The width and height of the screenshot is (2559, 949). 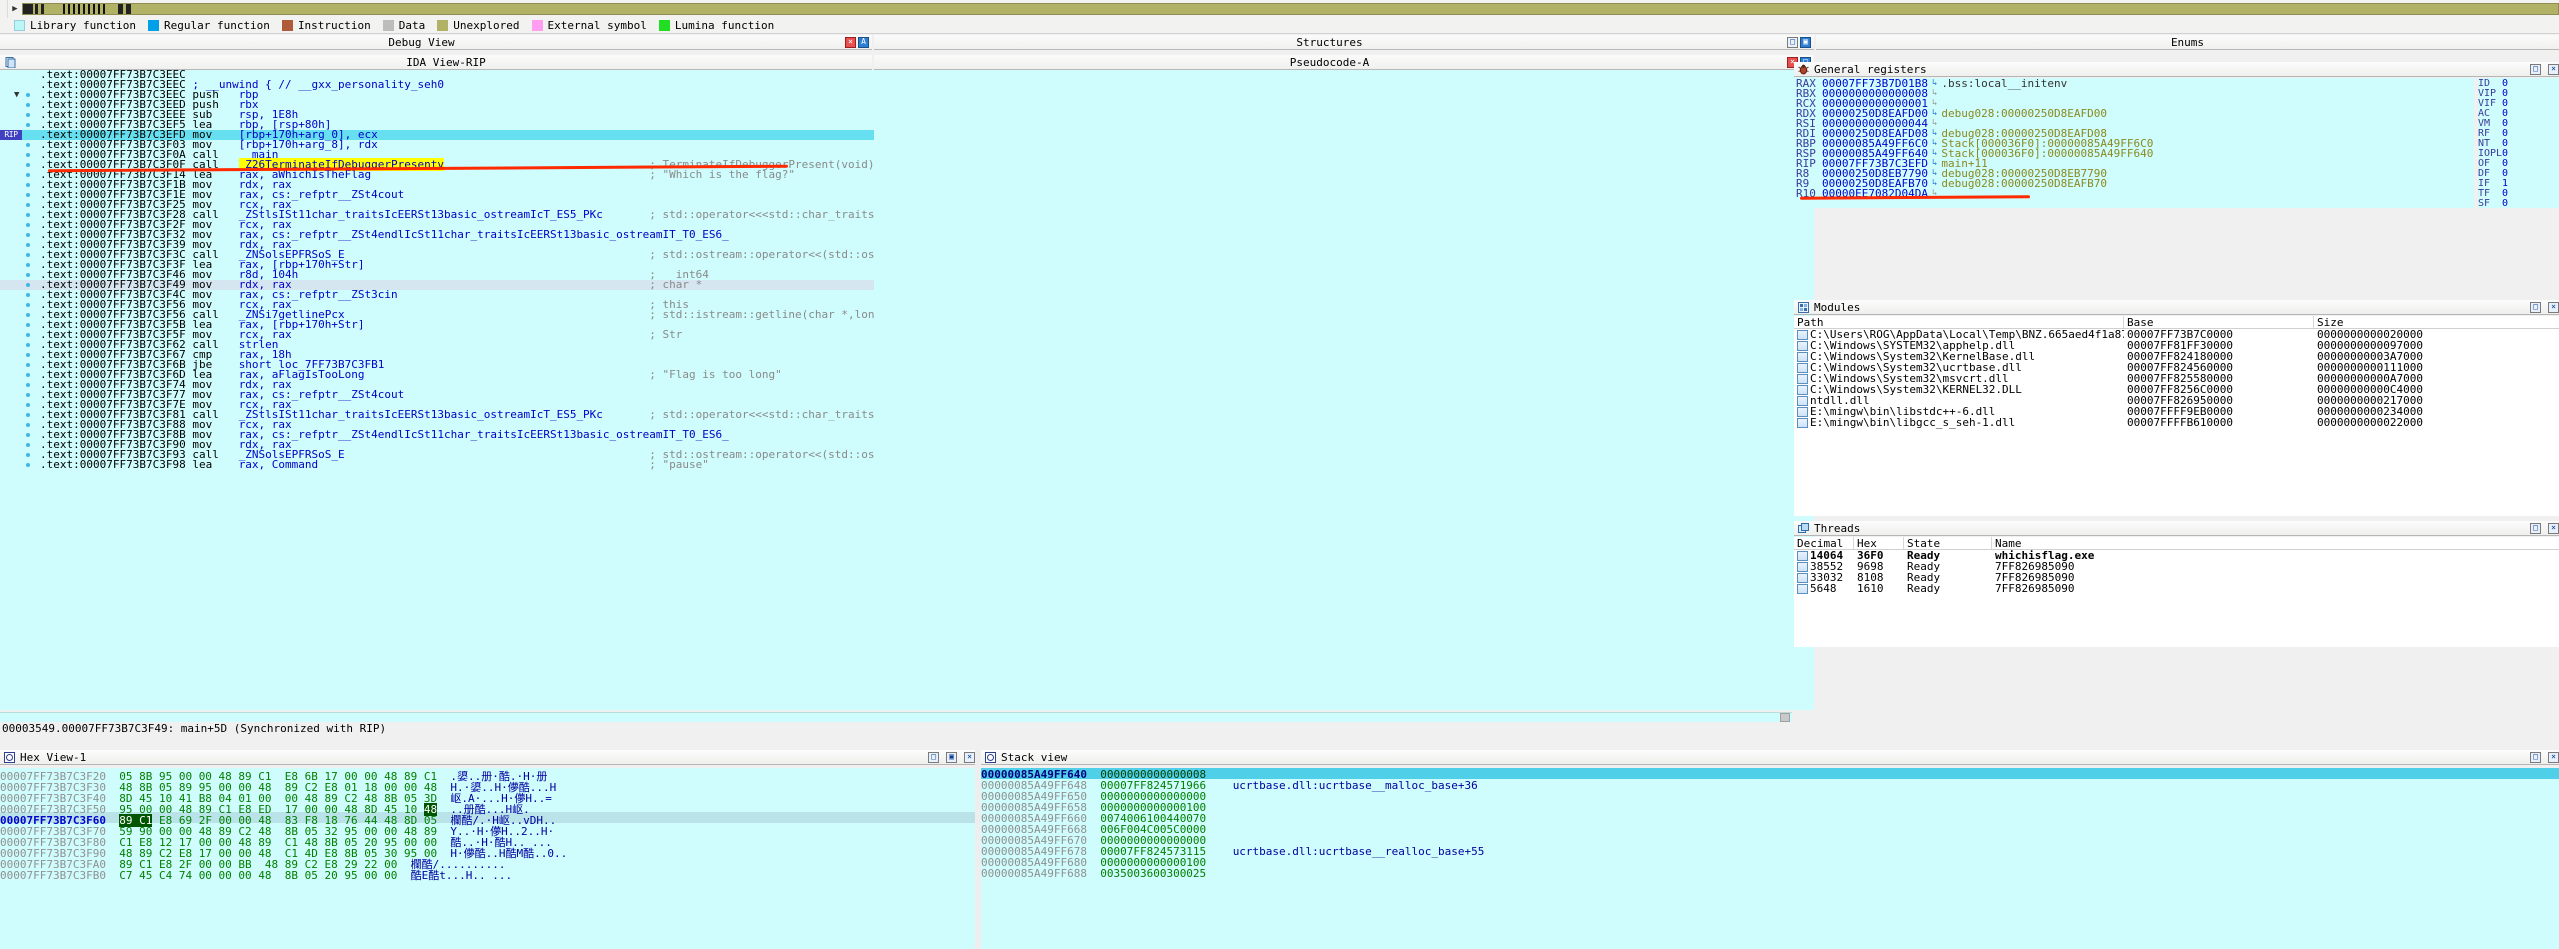 What do you see at coordinates (850, 42) in the screenshot?
I see `close-icon-debug-view: ×` at bounding box center [850, 42].